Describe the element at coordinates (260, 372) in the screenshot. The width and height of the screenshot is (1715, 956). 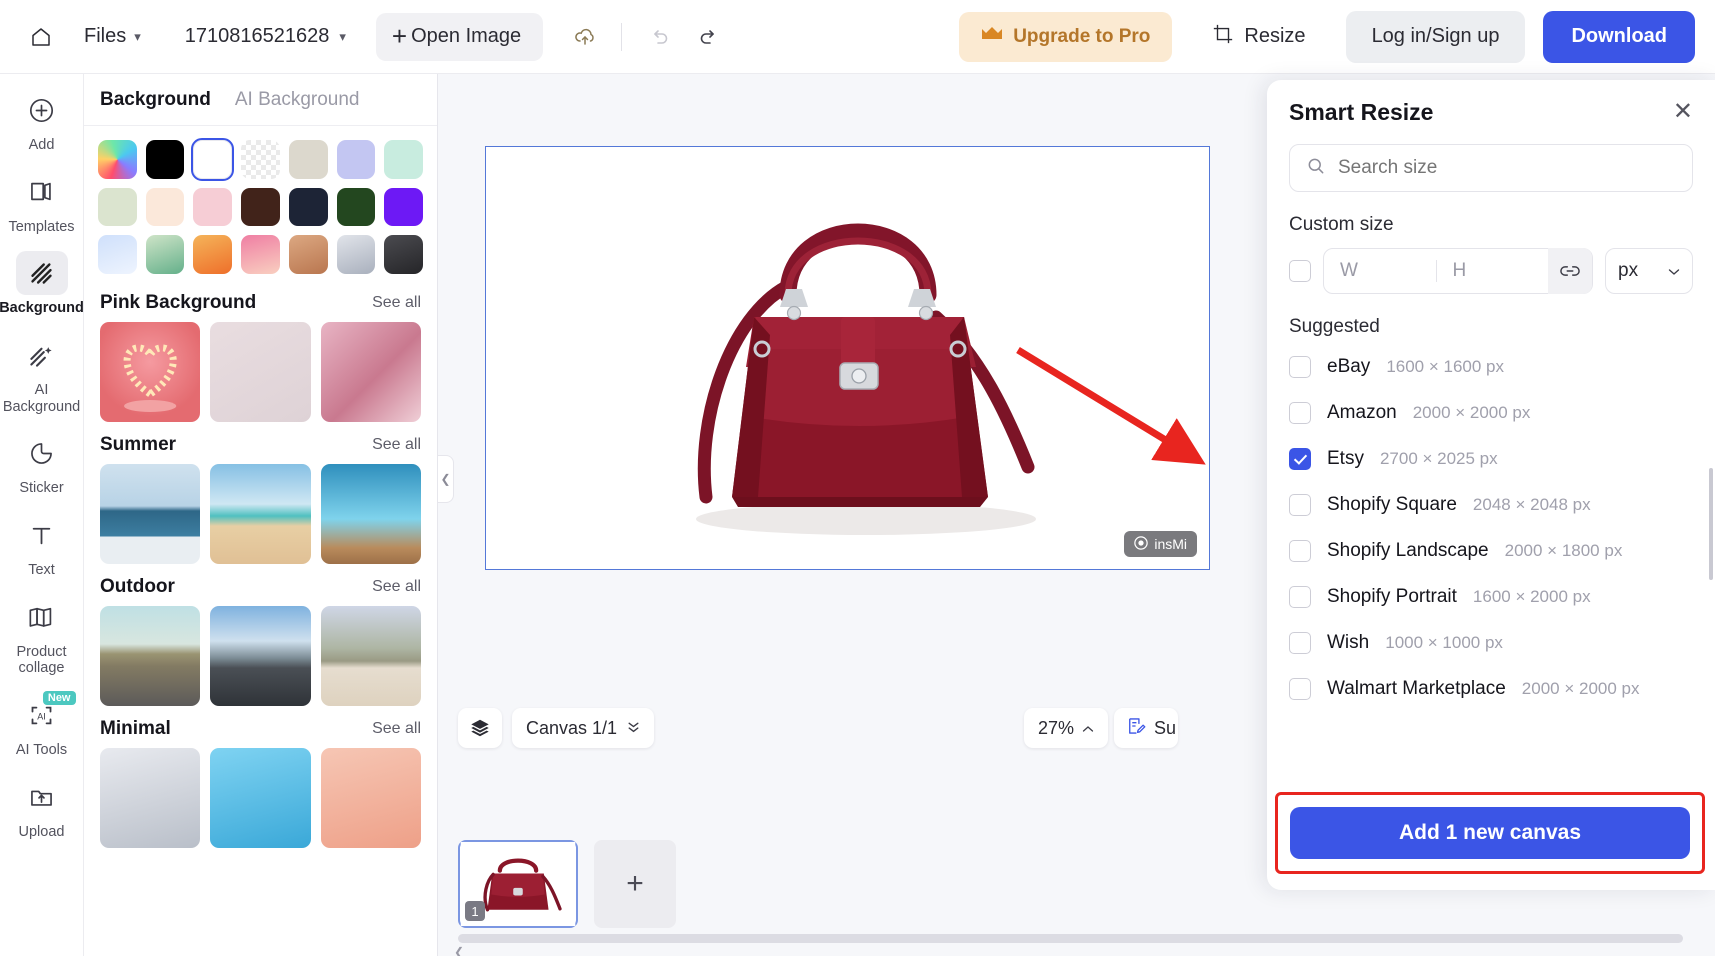
I see `thumb-pink-flower-wall` at that location.